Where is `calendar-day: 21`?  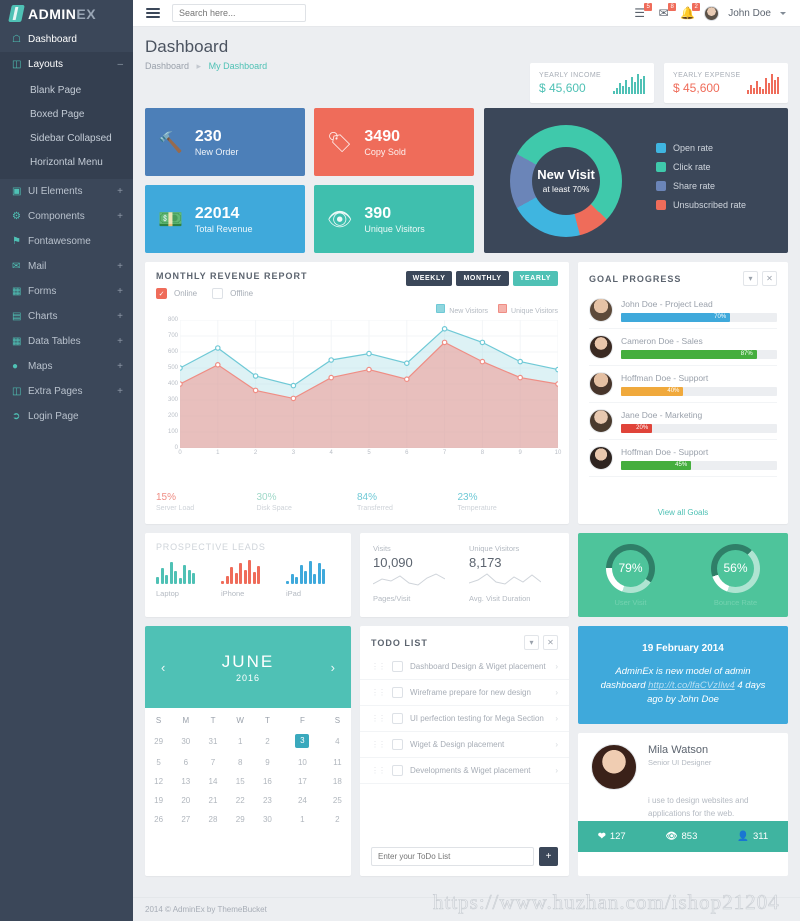 calendar-day: 21 is located at coordinates (212, 800).